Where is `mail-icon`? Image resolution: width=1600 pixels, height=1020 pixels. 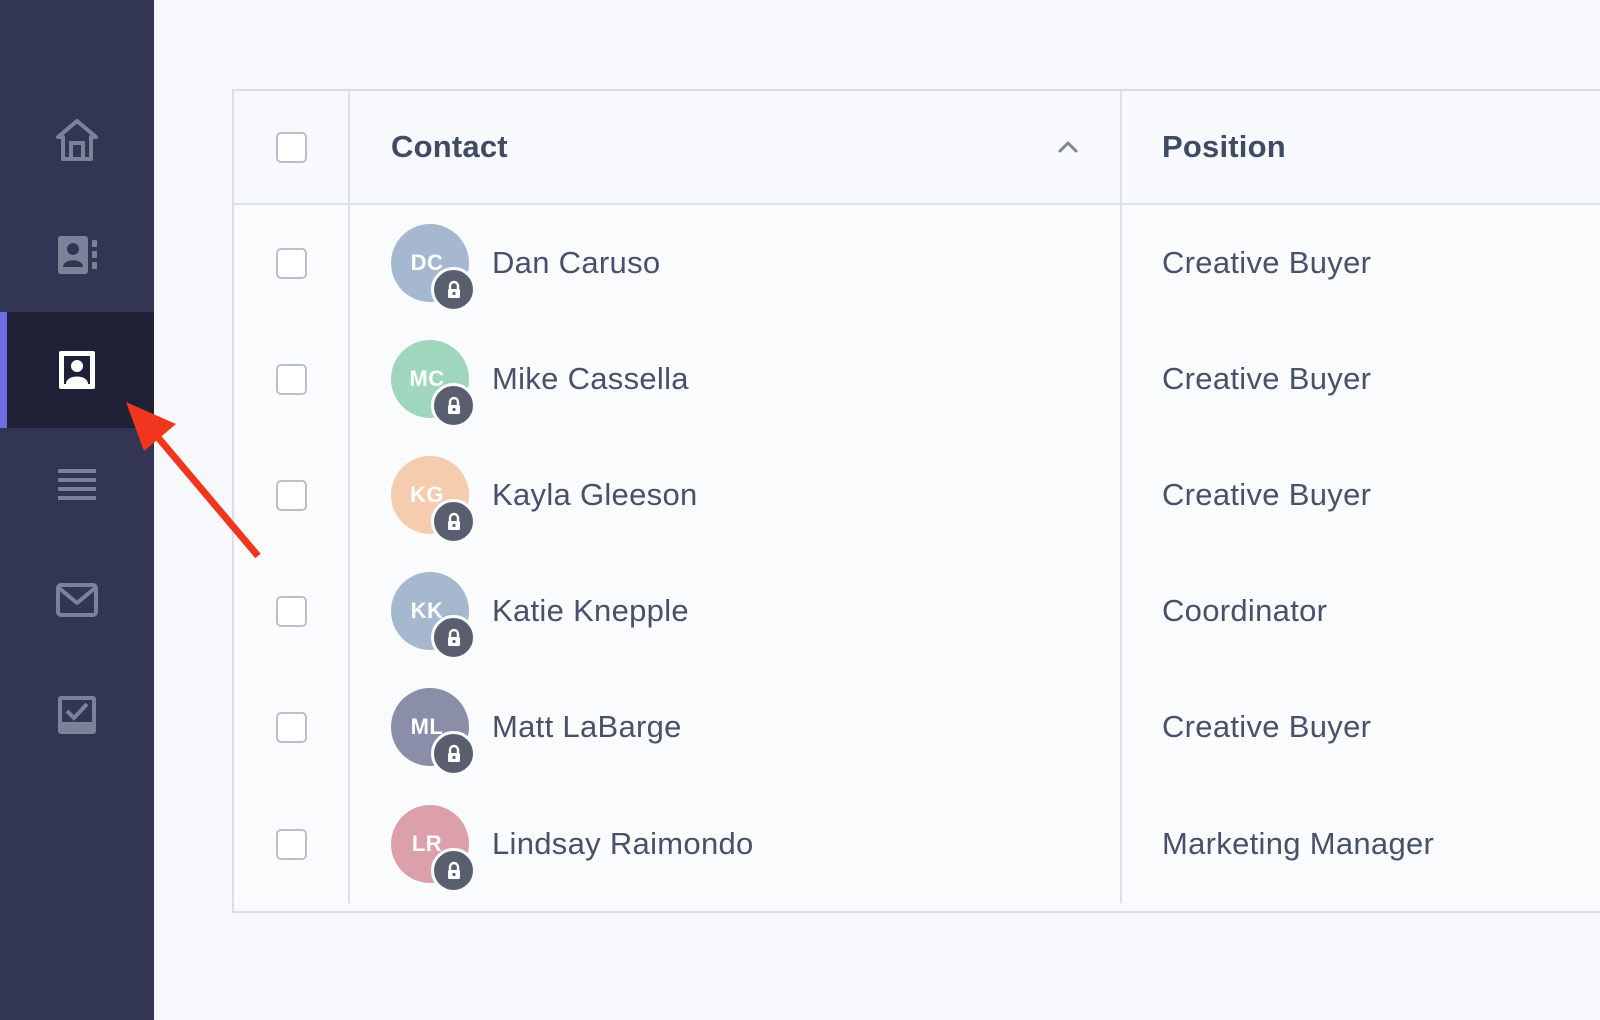
mail-icon is located at coordinates (77, 600).